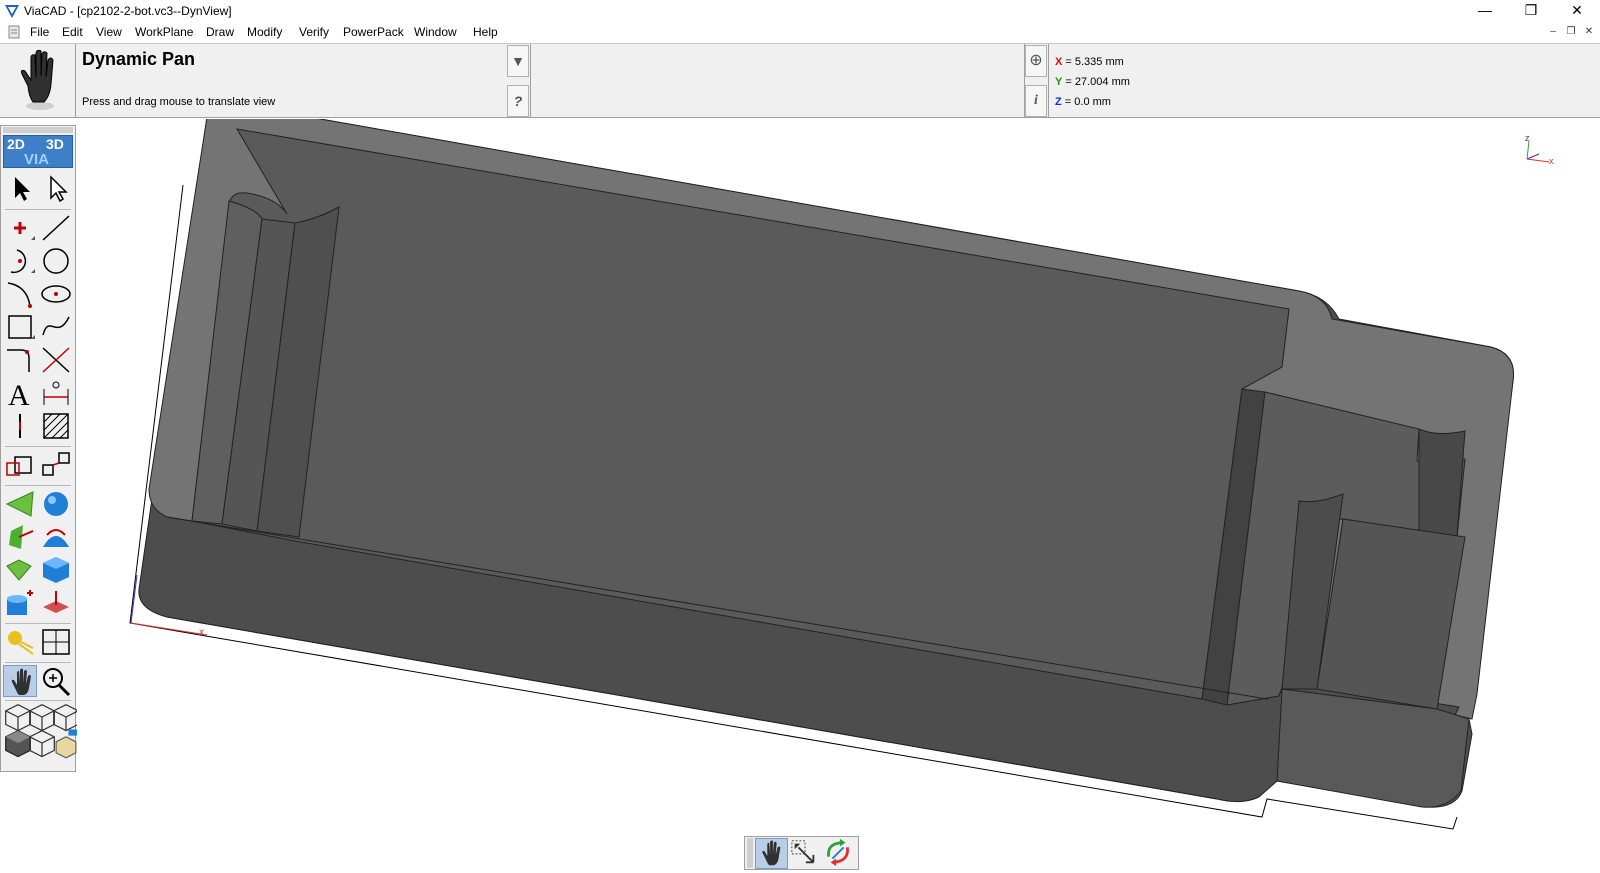 The image size is (1600, 873). I want to click on menu-modify: Modify, so click(264, 32).